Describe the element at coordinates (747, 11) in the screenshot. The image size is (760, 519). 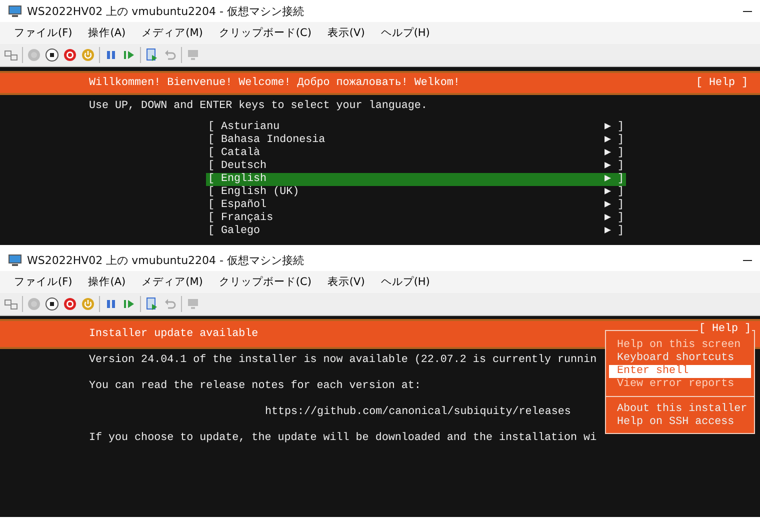
I see `minimize-button` at that location.